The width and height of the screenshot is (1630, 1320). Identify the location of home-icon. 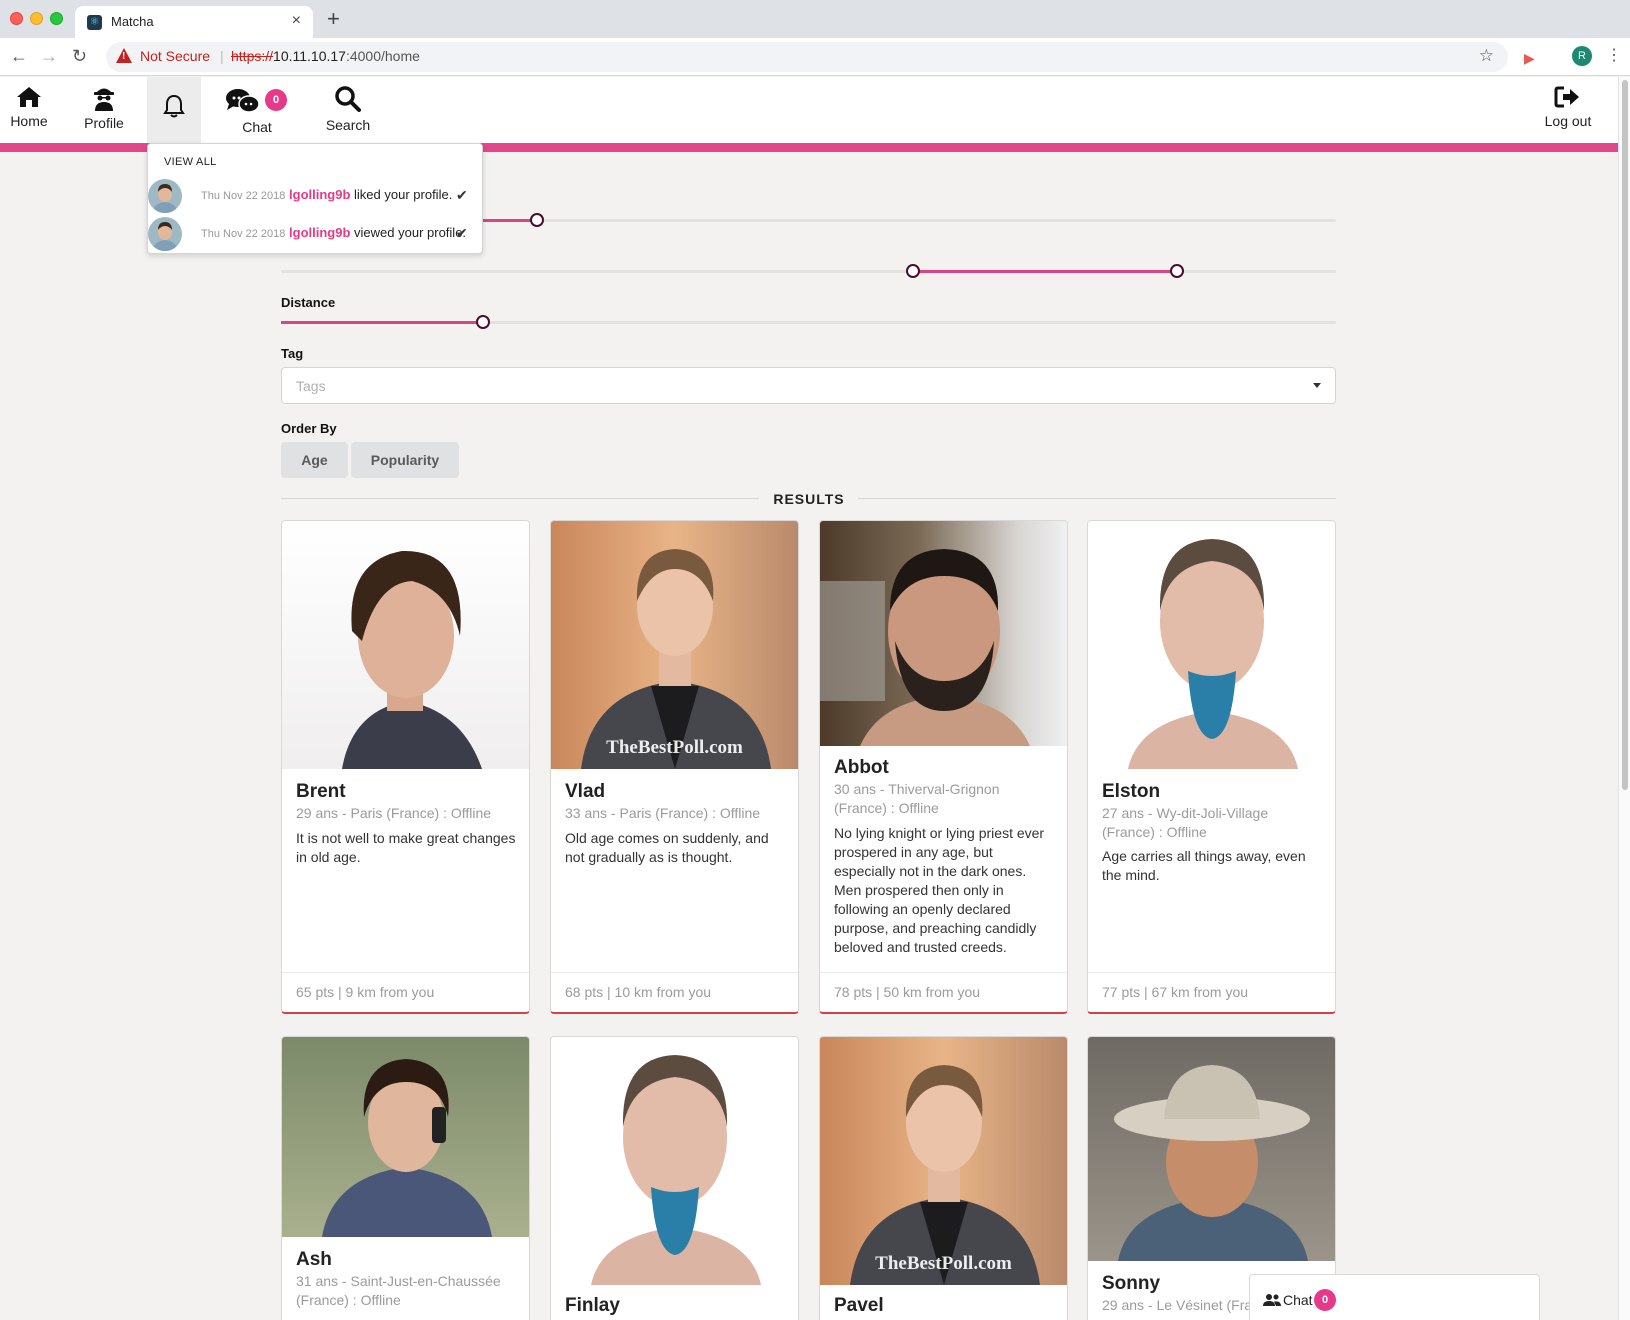
(29, 97).